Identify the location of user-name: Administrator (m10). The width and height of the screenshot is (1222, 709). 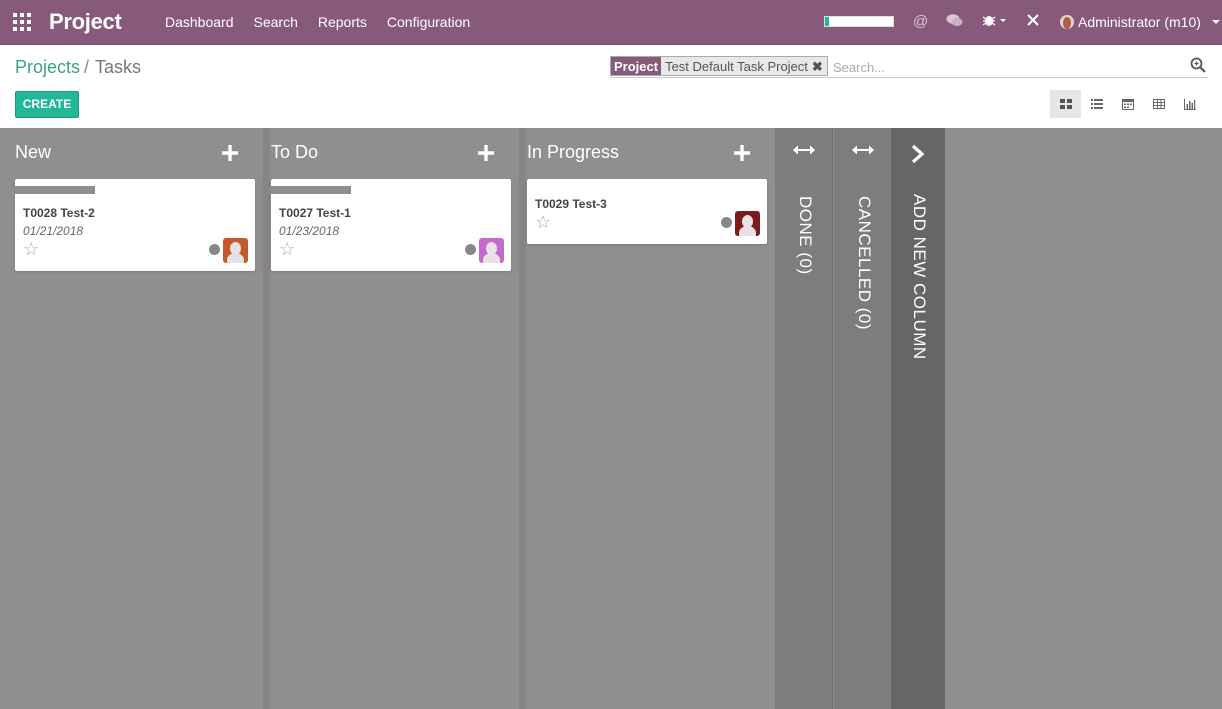
(1139, 22).